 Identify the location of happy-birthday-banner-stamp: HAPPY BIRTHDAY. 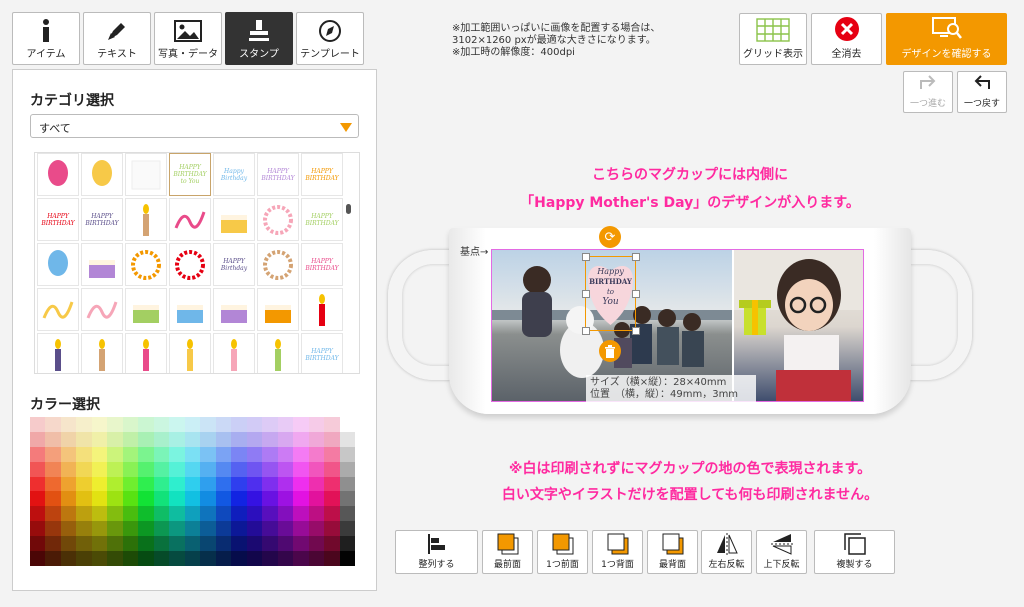
(58, 219).